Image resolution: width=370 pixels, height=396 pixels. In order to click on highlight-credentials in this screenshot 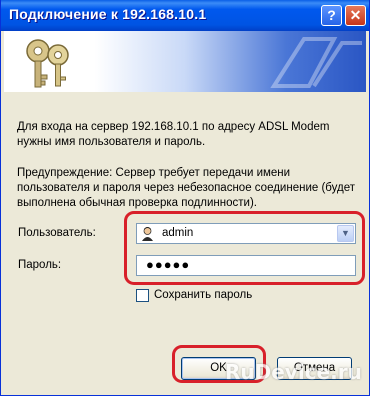, I will do `click(244, 248)`.